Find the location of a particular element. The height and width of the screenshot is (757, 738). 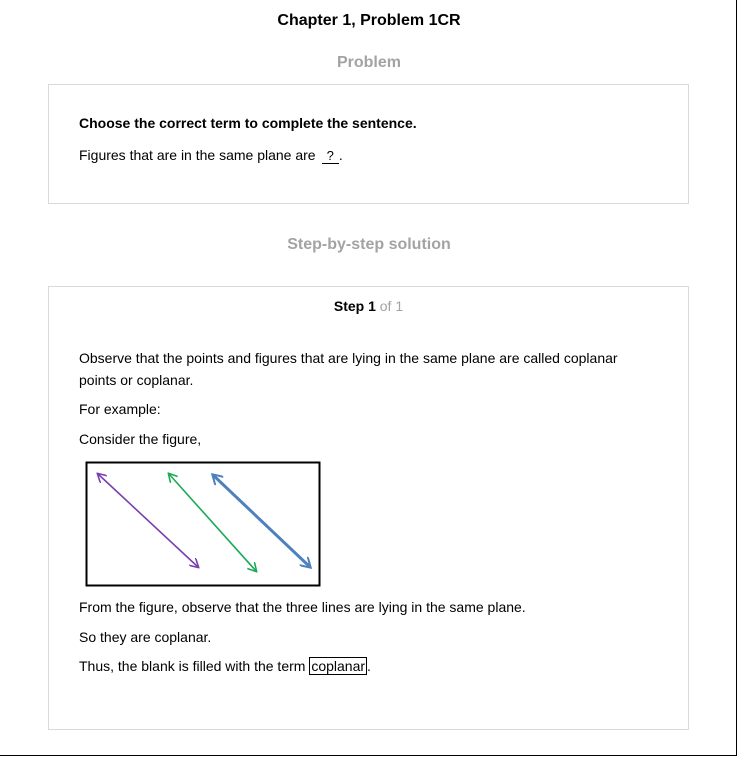

example-label: For example: is located at coordinates (120, 409).